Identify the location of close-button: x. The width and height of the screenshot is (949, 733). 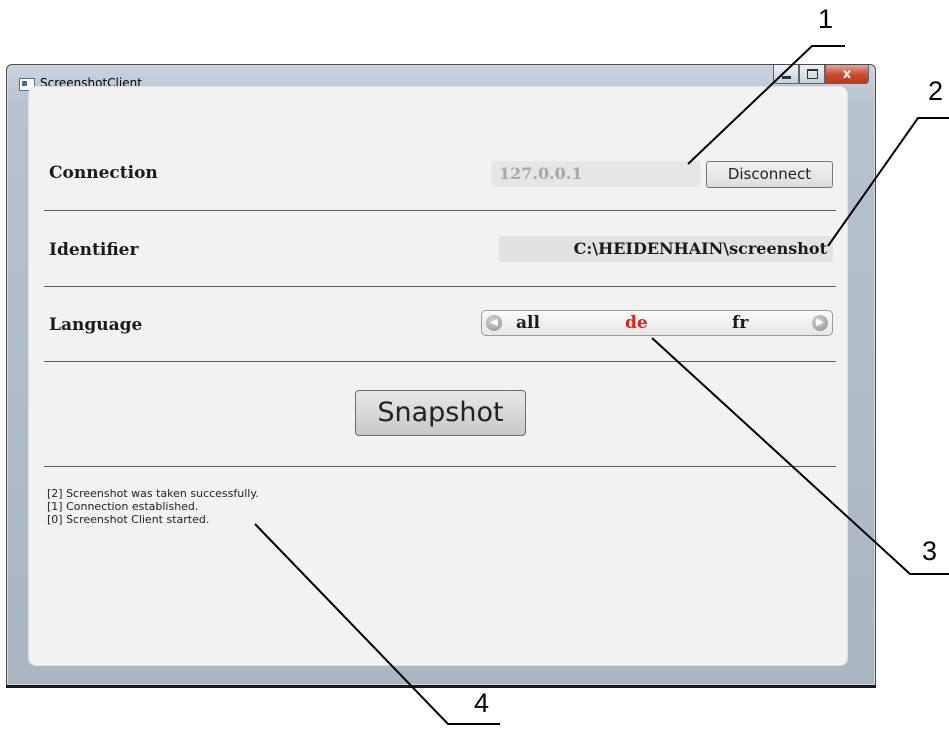
(847, 74).